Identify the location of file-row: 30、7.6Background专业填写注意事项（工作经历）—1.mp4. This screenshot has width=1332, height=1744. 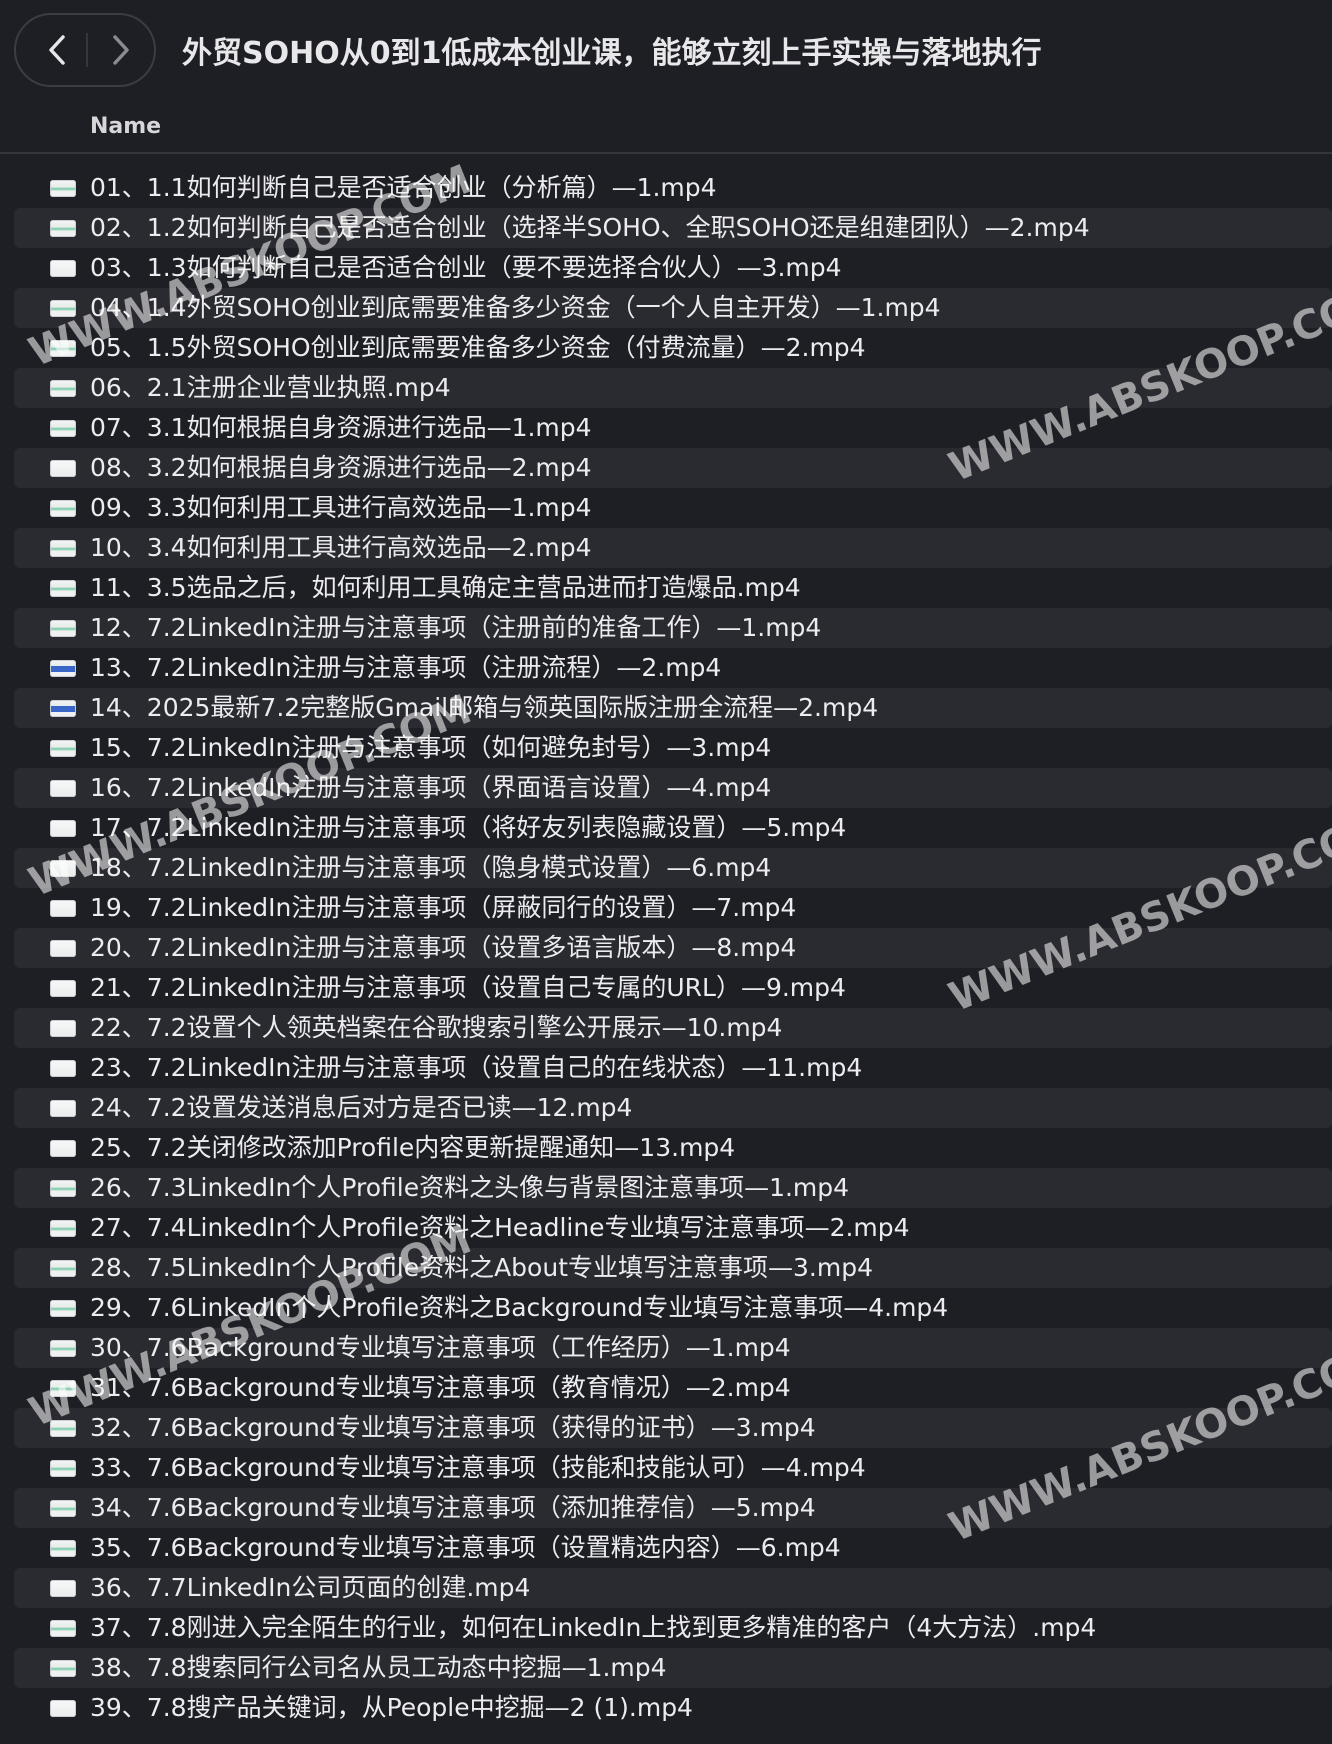
(673, 1348).